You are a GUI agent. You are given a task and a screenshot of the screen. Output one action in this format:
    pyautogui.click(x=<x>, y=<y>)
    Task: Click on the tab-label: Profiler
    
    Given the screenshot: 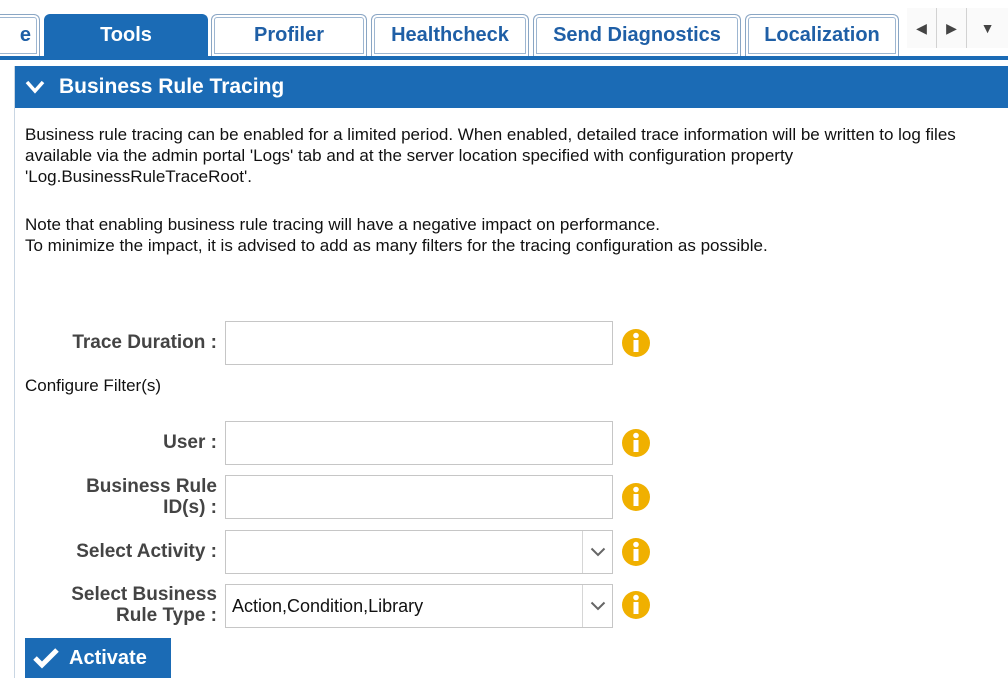 What is the action you would take?
    pyautogui.click(x=289, y=35)
    